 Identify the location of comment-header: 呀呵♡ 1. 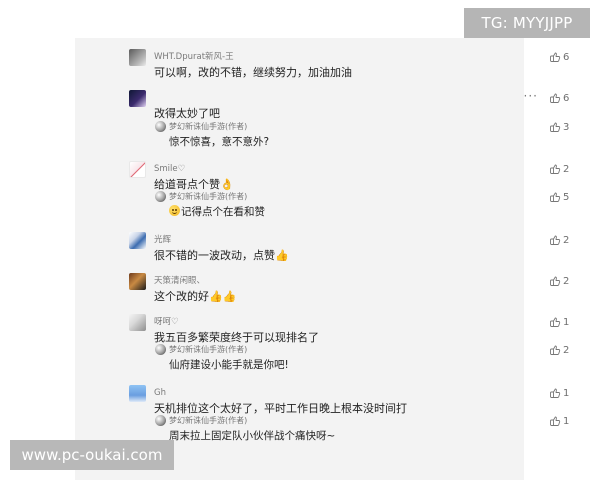
(349, 322).